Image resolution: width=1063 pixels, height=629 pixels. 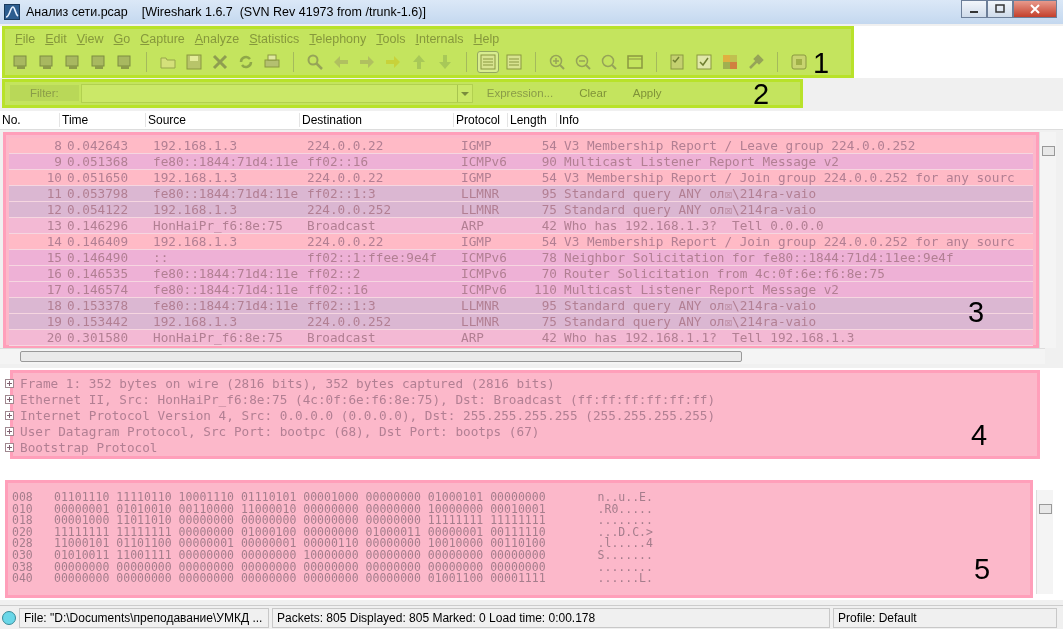 What do you see at coordinates (162, 39) in the screenshot?
I see `menu-item: Capture` at bounding box center [162, 39].